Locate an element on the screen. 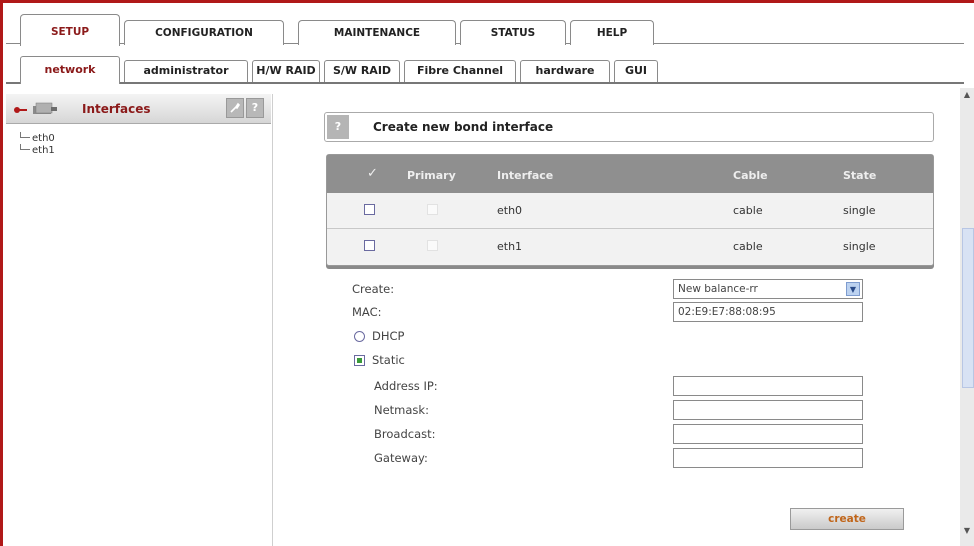  static-checkbox is located at coordinates (359, 360).